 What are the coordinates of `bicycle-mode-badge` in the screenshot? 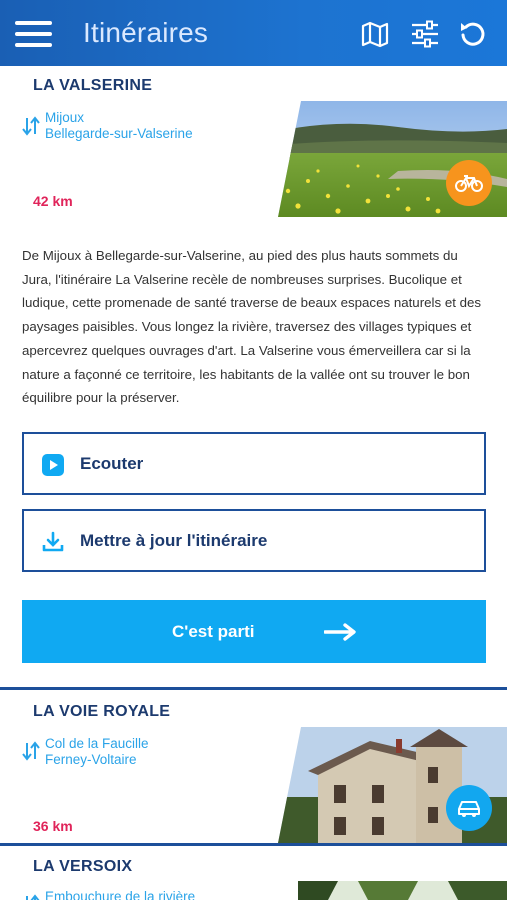 It's located at (469, 183).